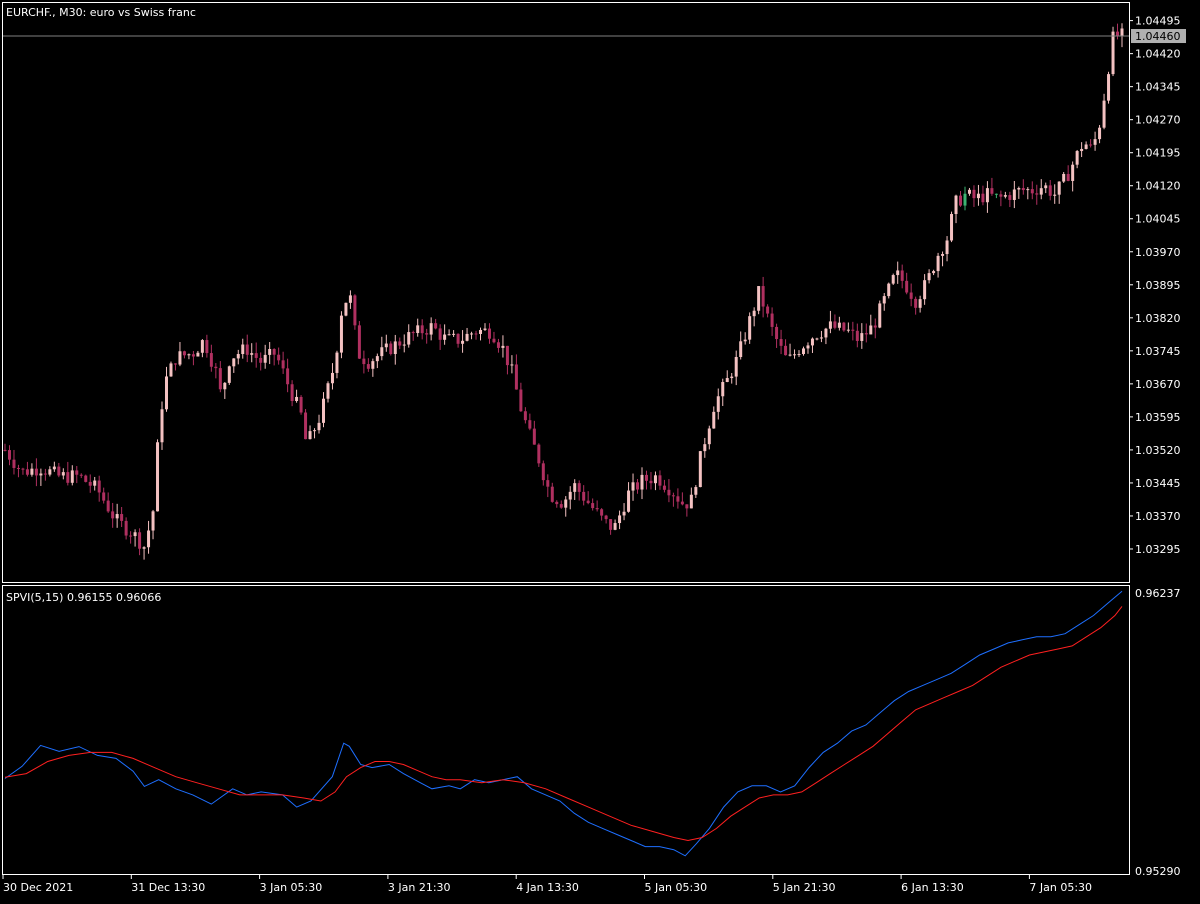 This screenshot has height=904, width=1200. What do you see at coordinates (1158, 219) in the screenshot?
I see `price-tick-label: 1.04045` at bounding box center [1158, 219].